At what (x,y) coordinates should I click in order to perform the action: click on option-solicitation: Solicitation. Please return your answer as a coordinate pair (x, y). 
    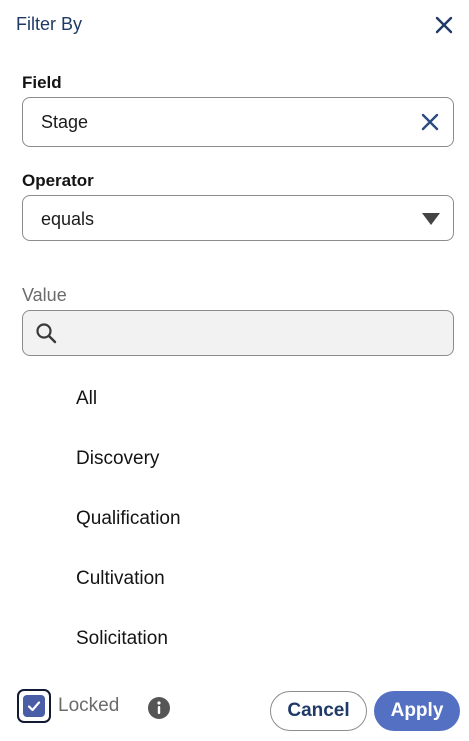
    Looking at the image, I should click on (122, 639).